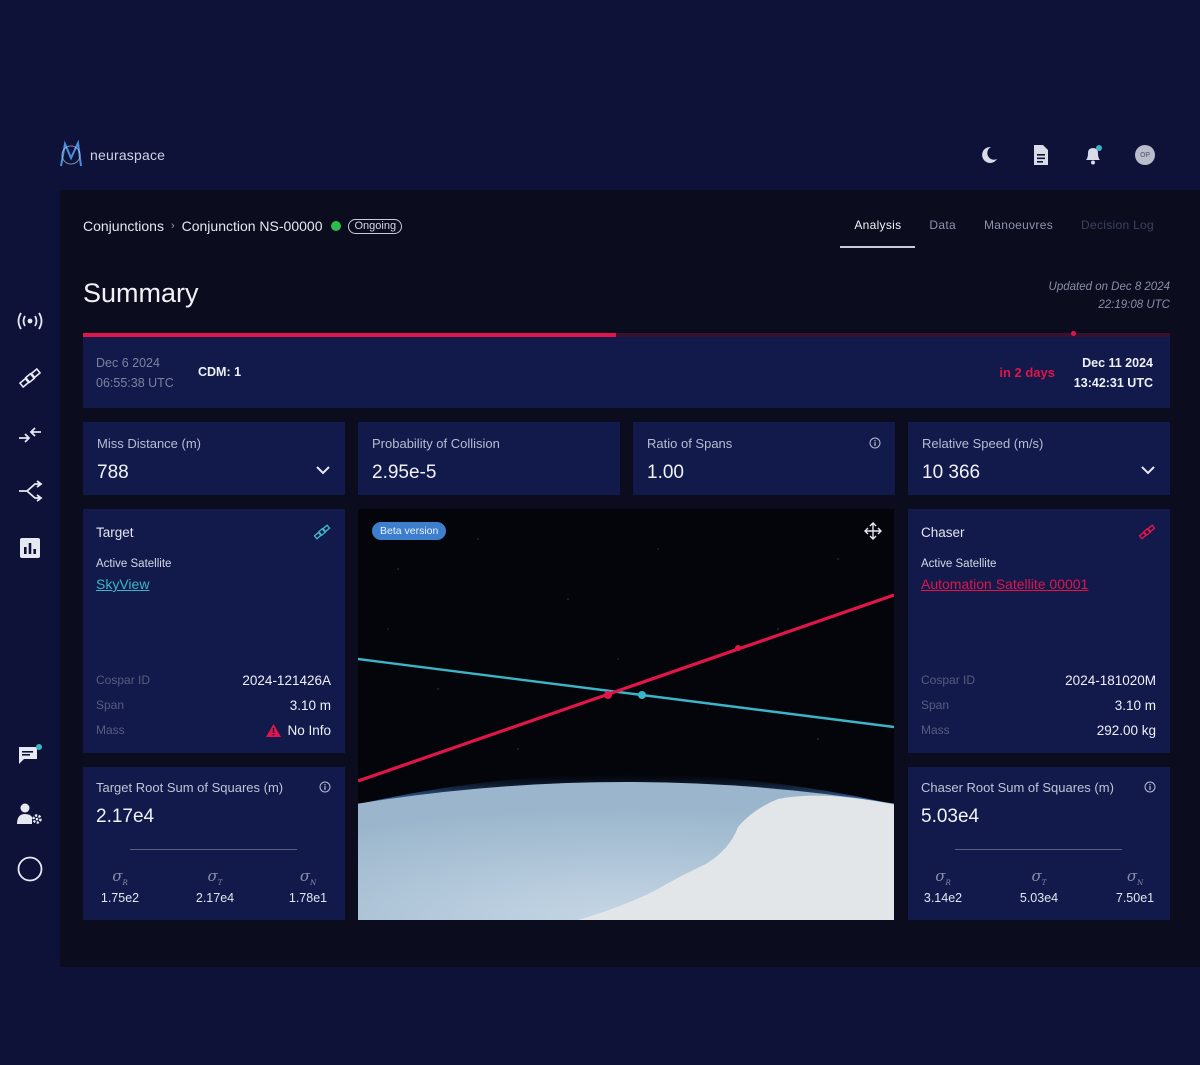  I want to click on miss-distance-label: Miss Distance (m), so click(149, 443).